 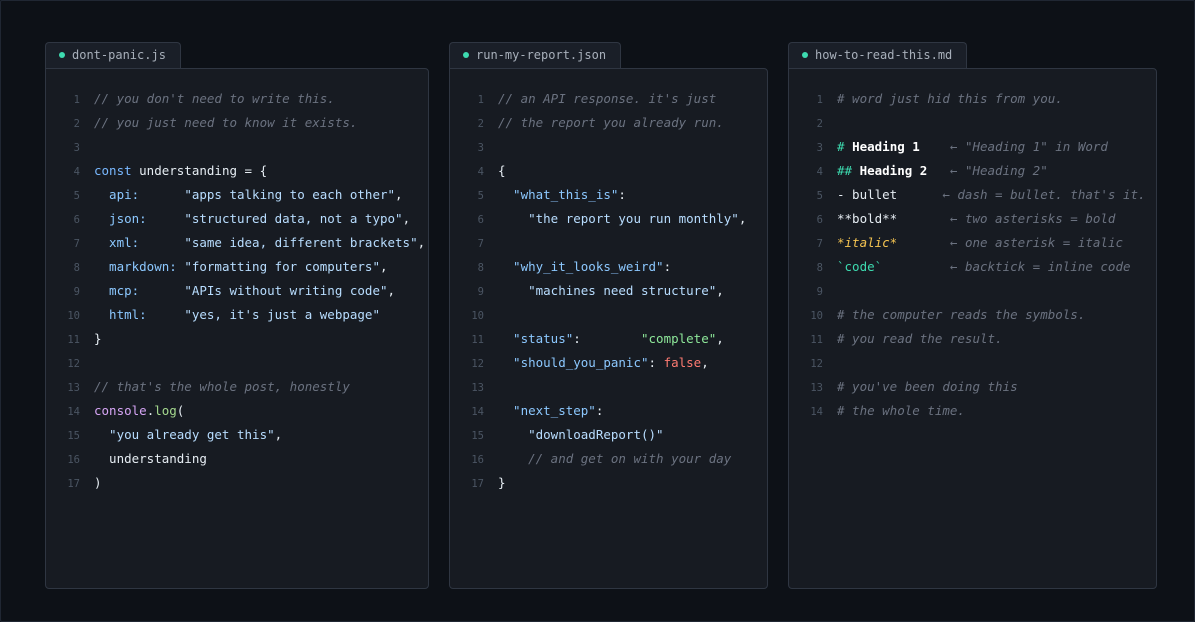 I want to click on line-number: 7, so click(x=819, y=244).